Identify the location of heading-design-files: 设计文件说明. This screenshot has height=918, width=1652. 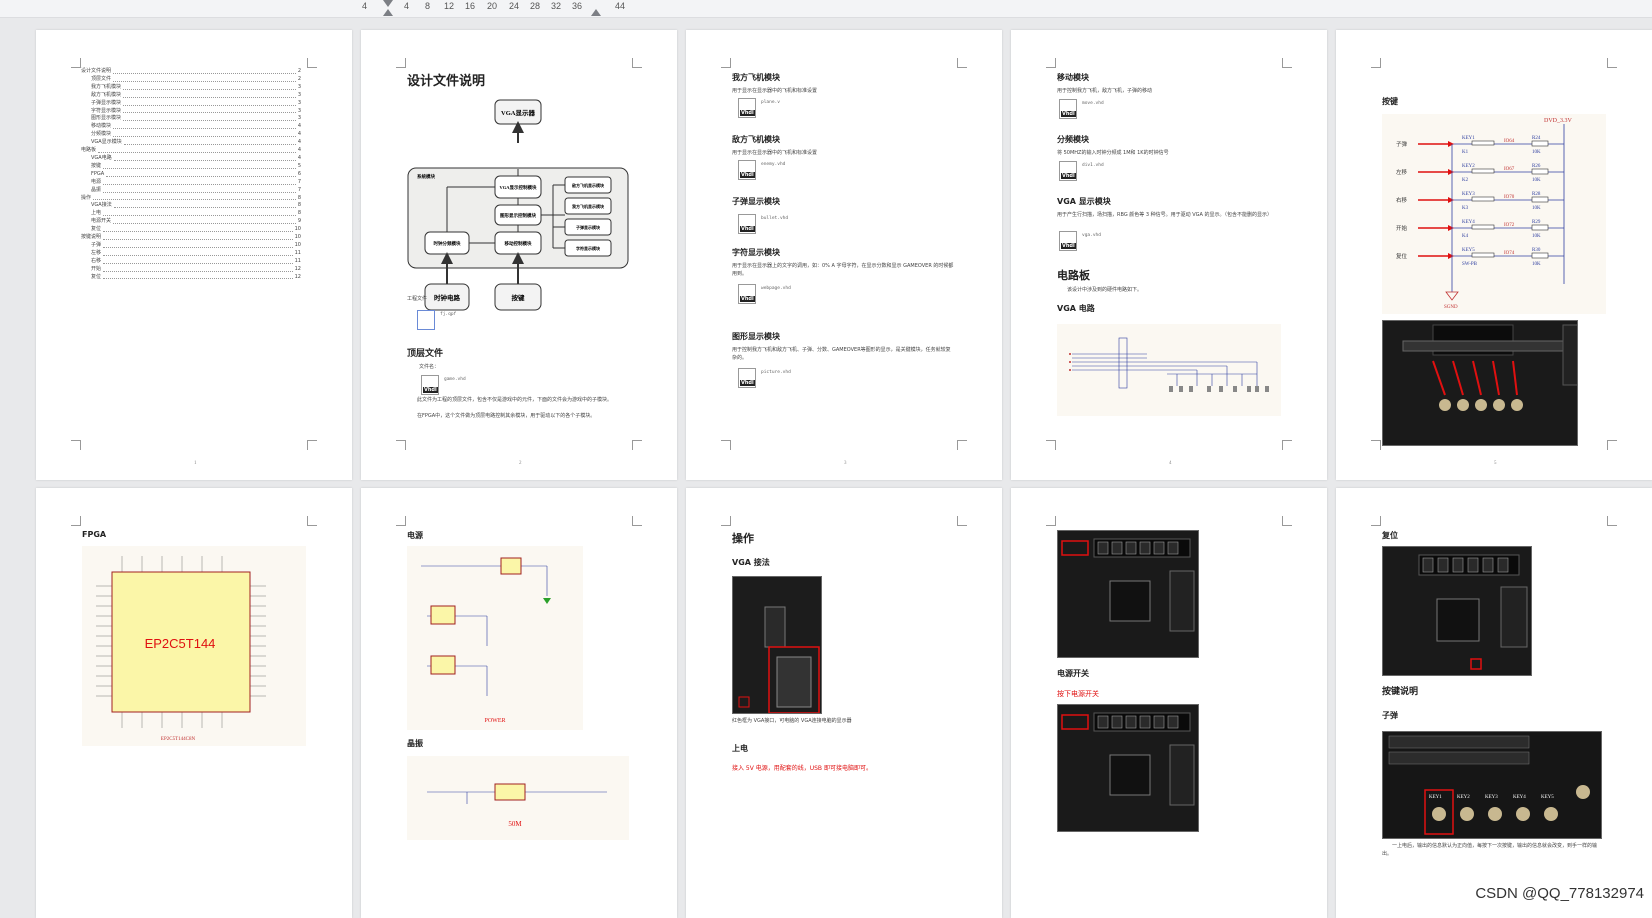
(446, 79).